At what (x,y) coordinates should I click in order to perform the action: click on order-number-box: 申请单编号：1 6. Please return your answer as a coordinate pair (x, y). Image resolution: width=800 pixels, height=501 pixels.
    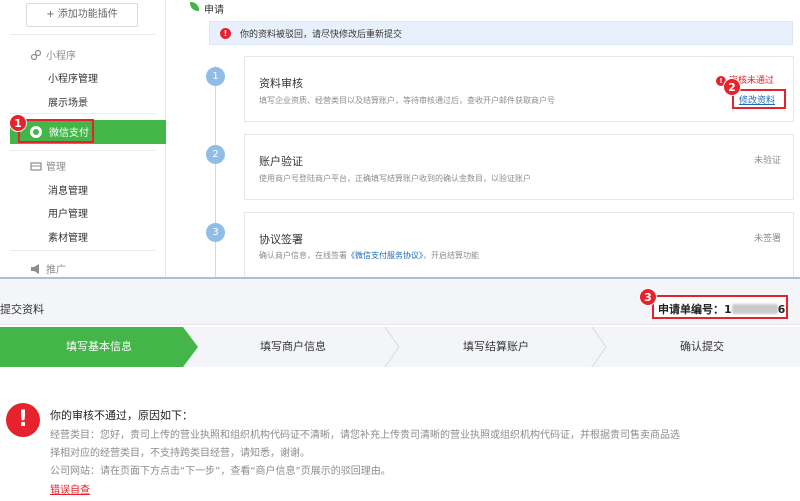
    Looking at the image, I should click on (720, 307).